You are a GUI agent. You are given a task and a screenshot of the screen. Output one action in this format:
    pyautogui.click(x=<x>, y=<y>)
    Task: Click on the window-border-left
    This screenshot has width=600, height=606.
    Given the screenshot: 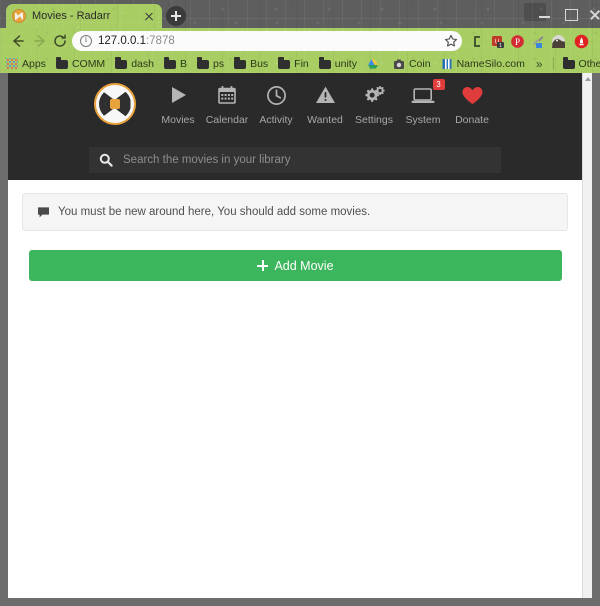 What is the action you would take?
    pyautogui.click(x=4, y=339)
    